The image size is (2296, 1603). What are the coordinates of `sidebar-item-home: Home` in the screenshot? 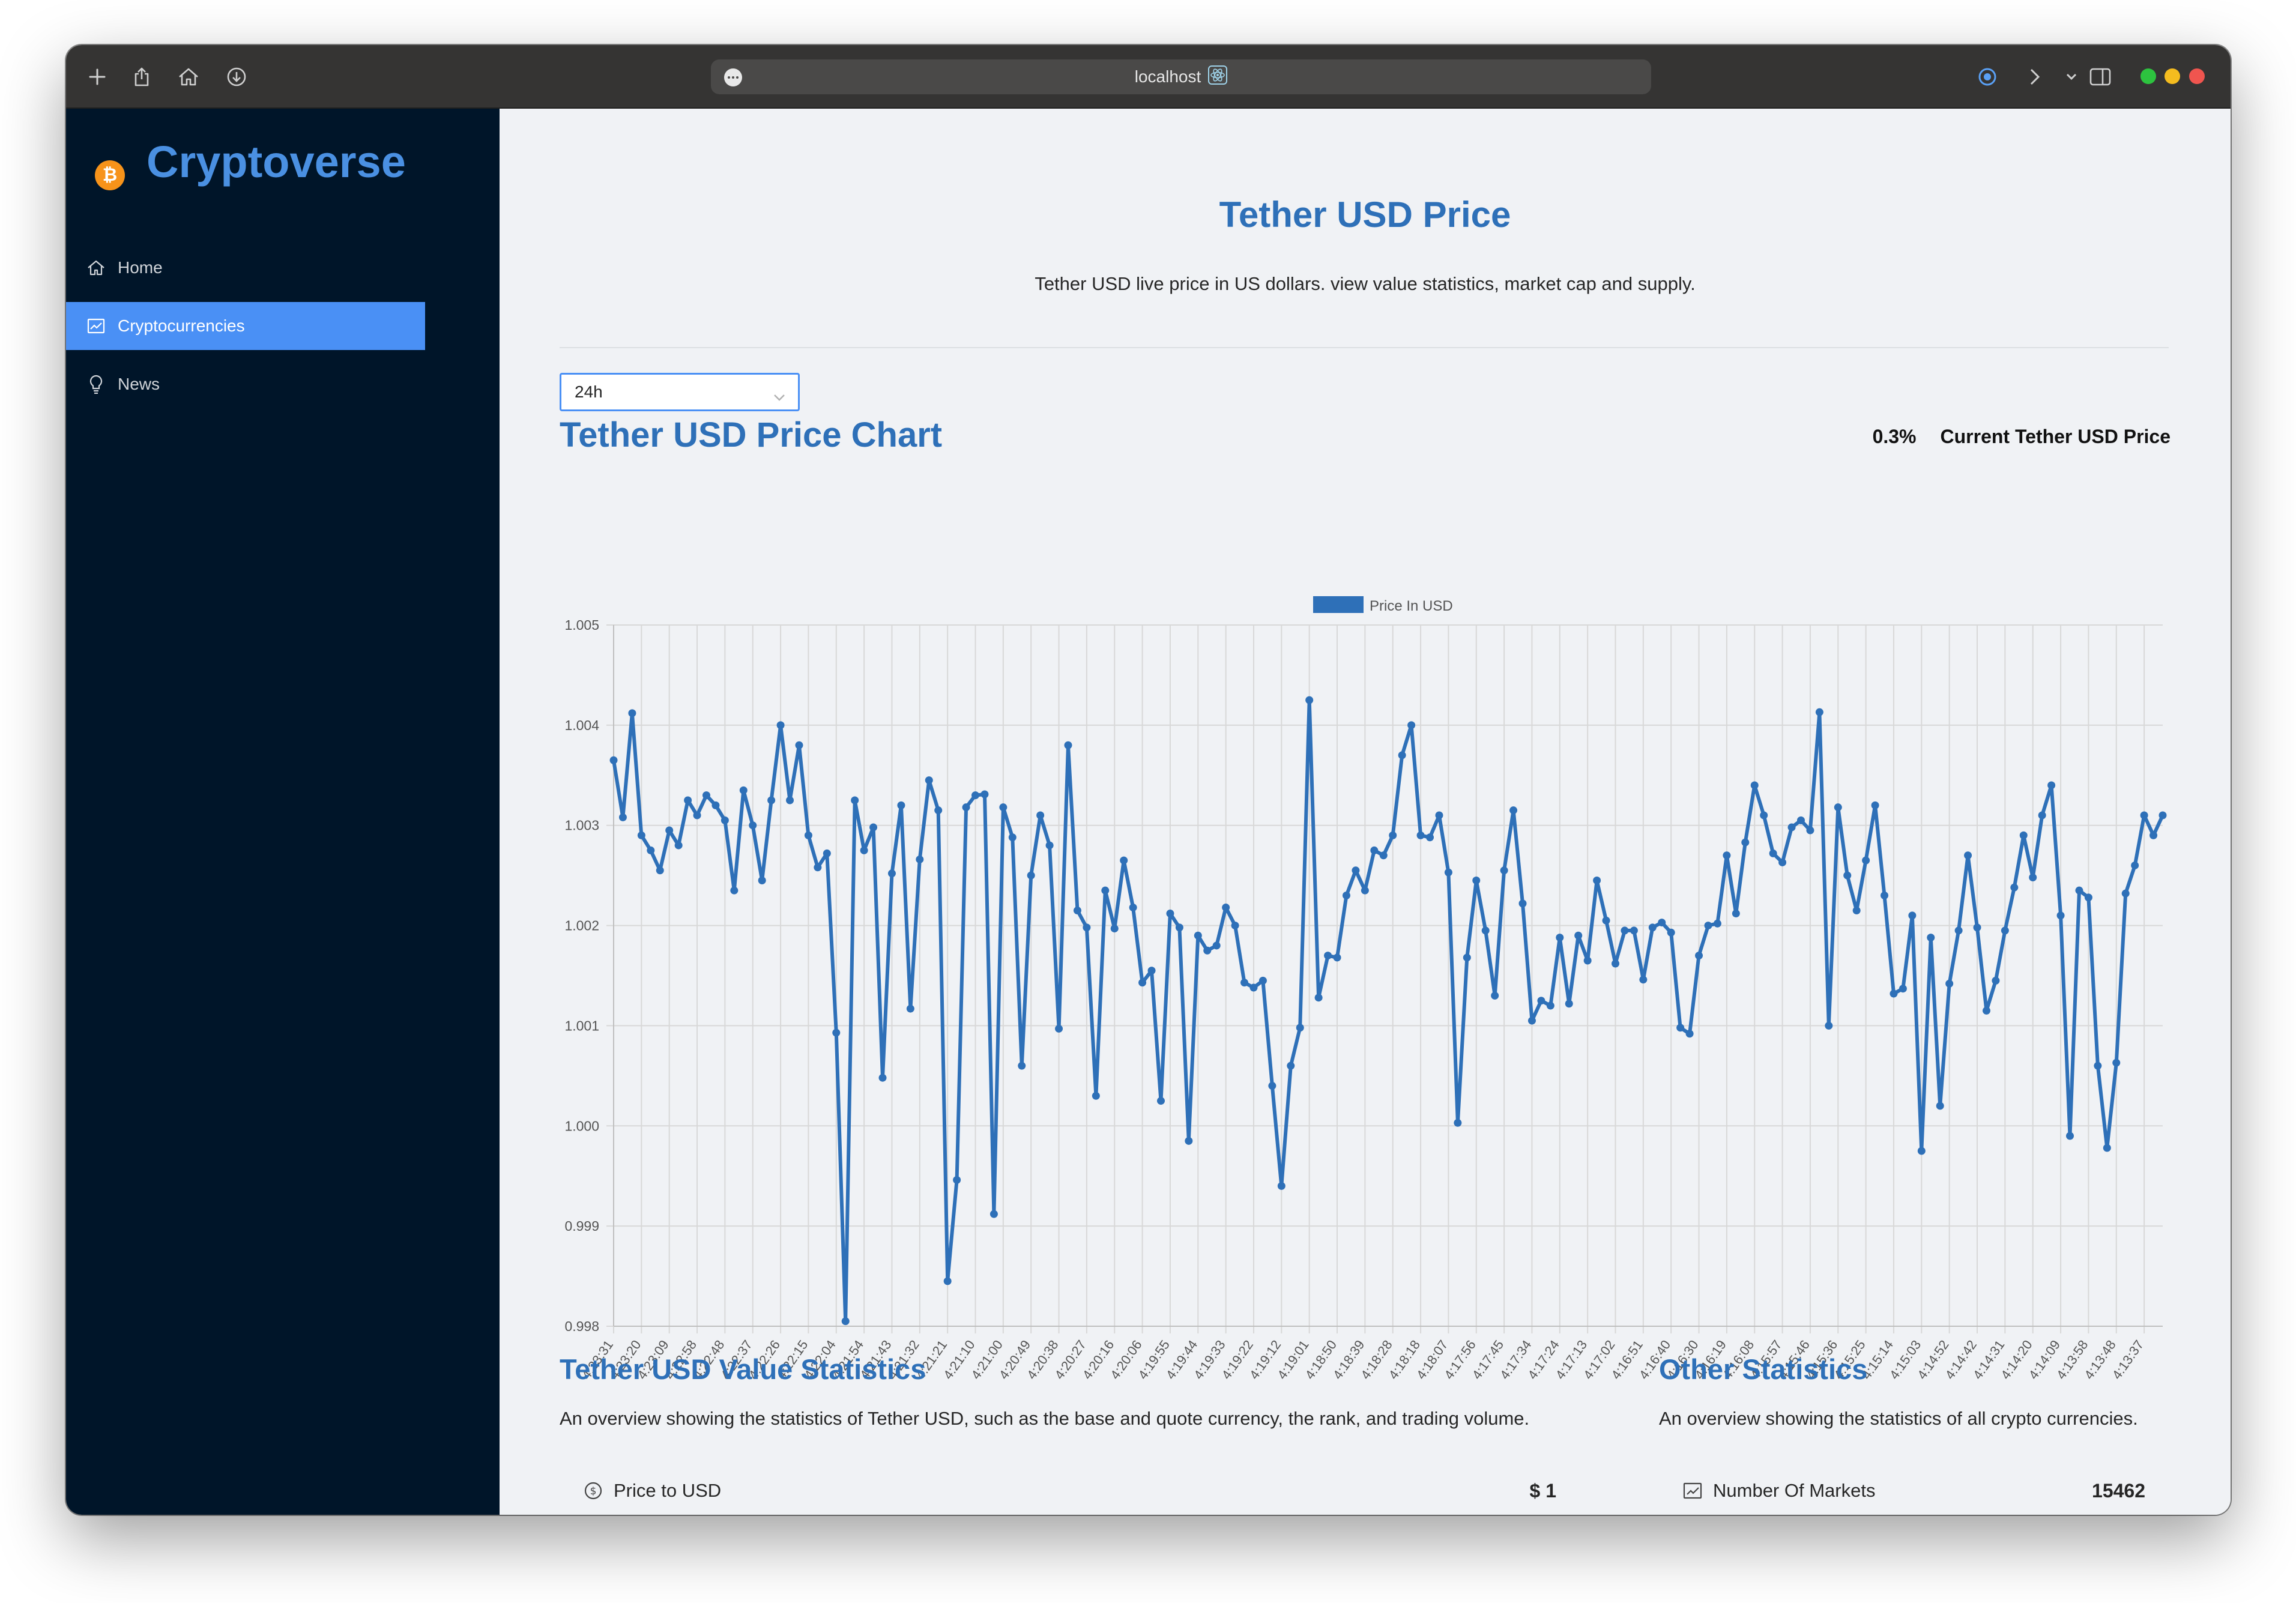 It's located at (246, 268).